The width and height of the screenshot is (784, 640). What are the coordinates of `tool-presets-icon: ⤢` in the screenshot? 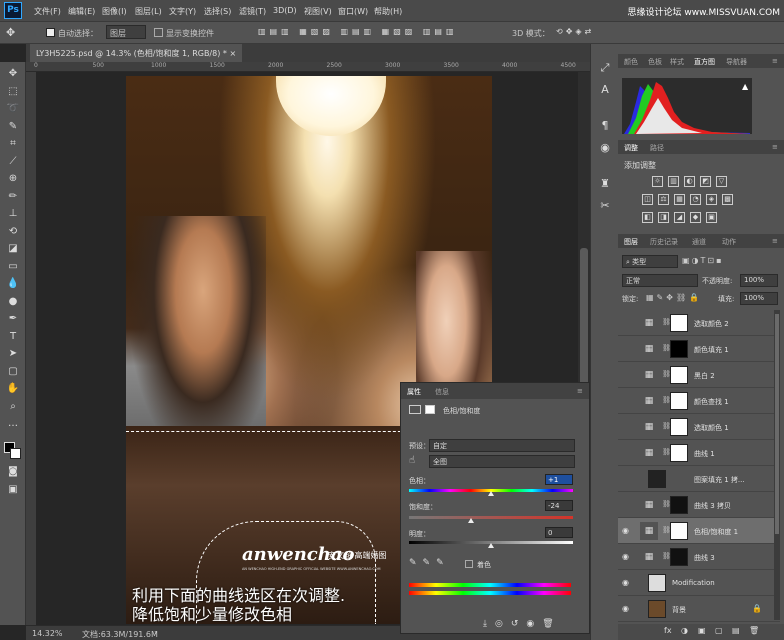 It's located at (605, 68).